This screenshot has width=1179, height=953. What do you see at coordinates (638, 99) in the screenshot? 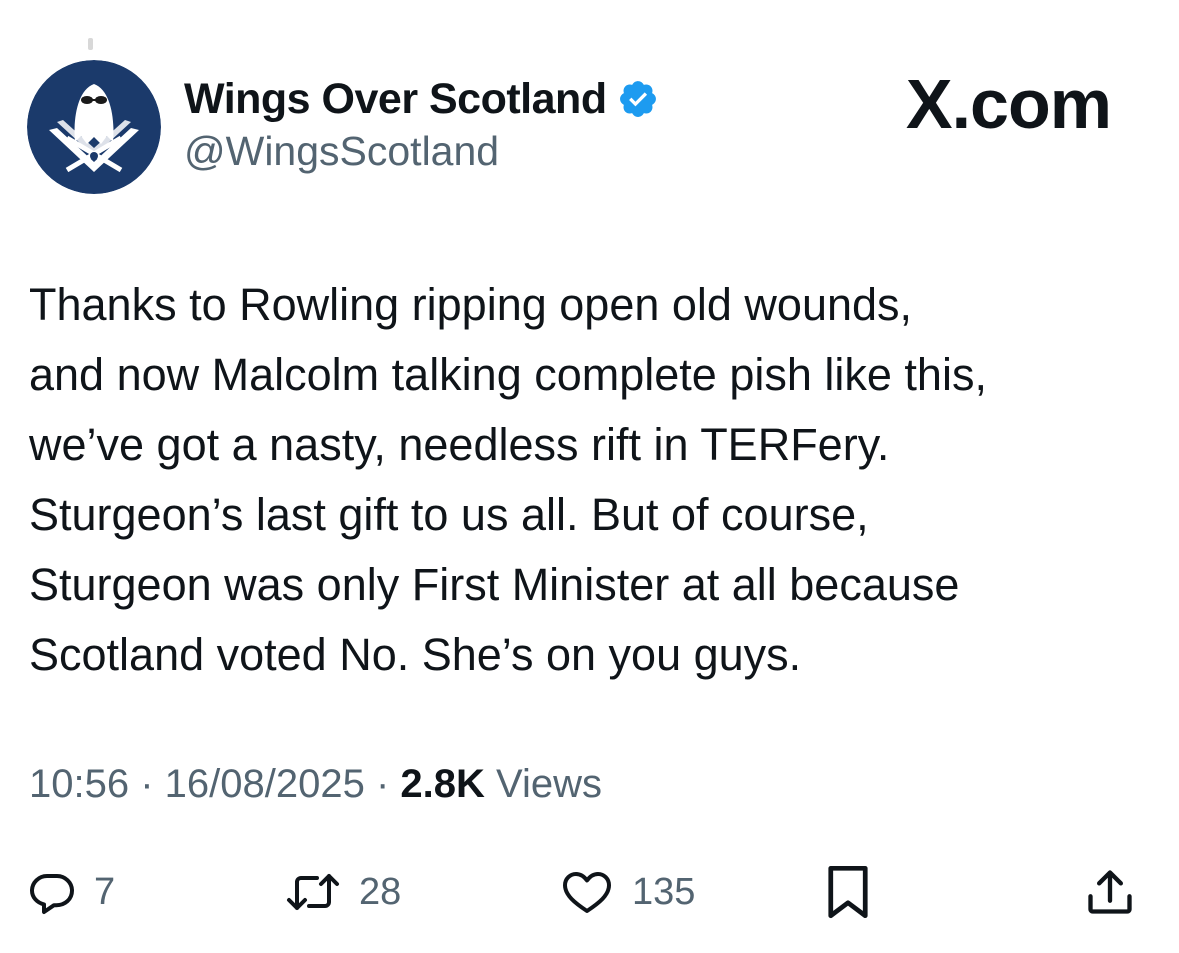
I see `verified-badge-icon` at bounding box center [638, 99].